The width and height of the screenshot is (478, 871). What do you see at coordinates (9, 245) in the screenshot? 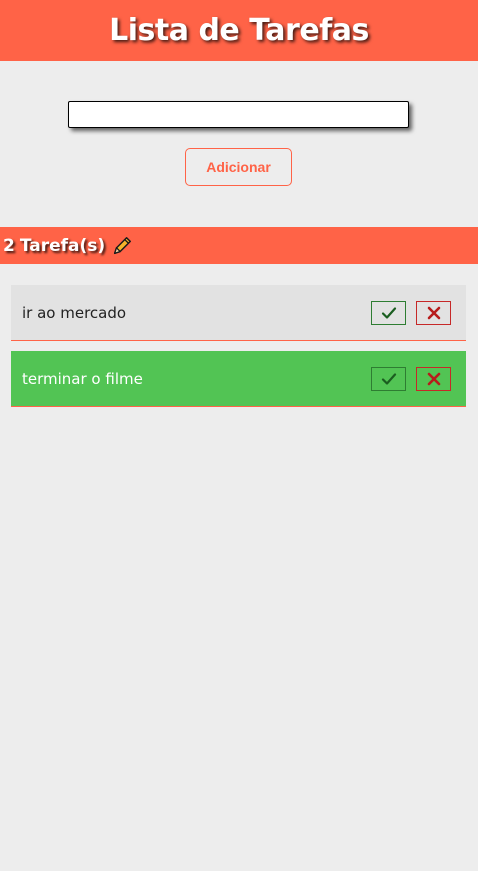
I see `task-count: 2` at bounding box center [9, 245].